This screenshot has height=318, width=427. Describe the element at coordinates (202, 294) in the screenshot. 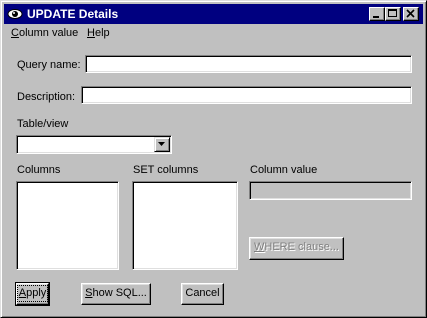

I see `cancel-button: Cancel` at that location.